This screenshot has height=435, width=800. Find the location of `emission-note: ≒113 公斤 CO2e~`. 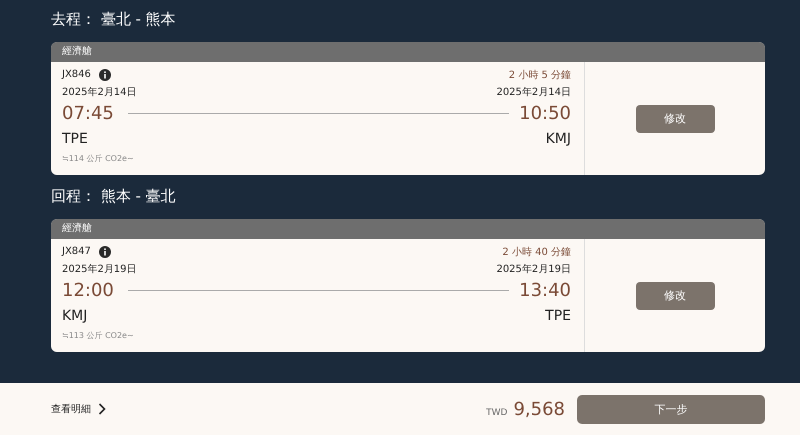

emission-note: ≒113 公斤 CO2e~ is located at coordinates (98, 335).